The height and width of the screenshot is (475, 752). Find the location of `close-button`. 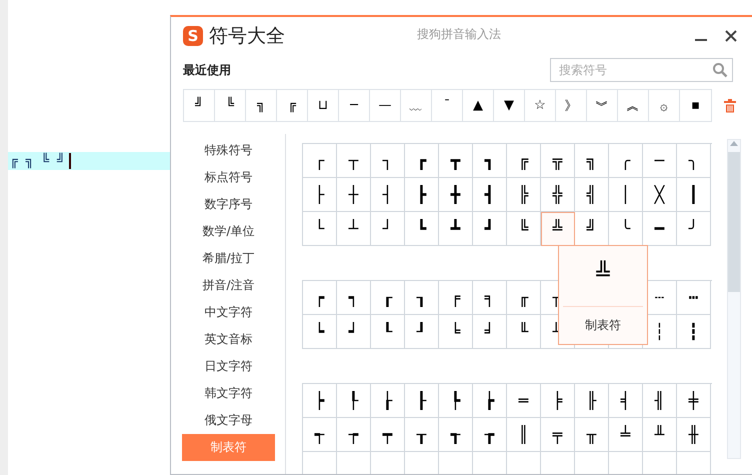

close-button is located at coordinates (731, 36).